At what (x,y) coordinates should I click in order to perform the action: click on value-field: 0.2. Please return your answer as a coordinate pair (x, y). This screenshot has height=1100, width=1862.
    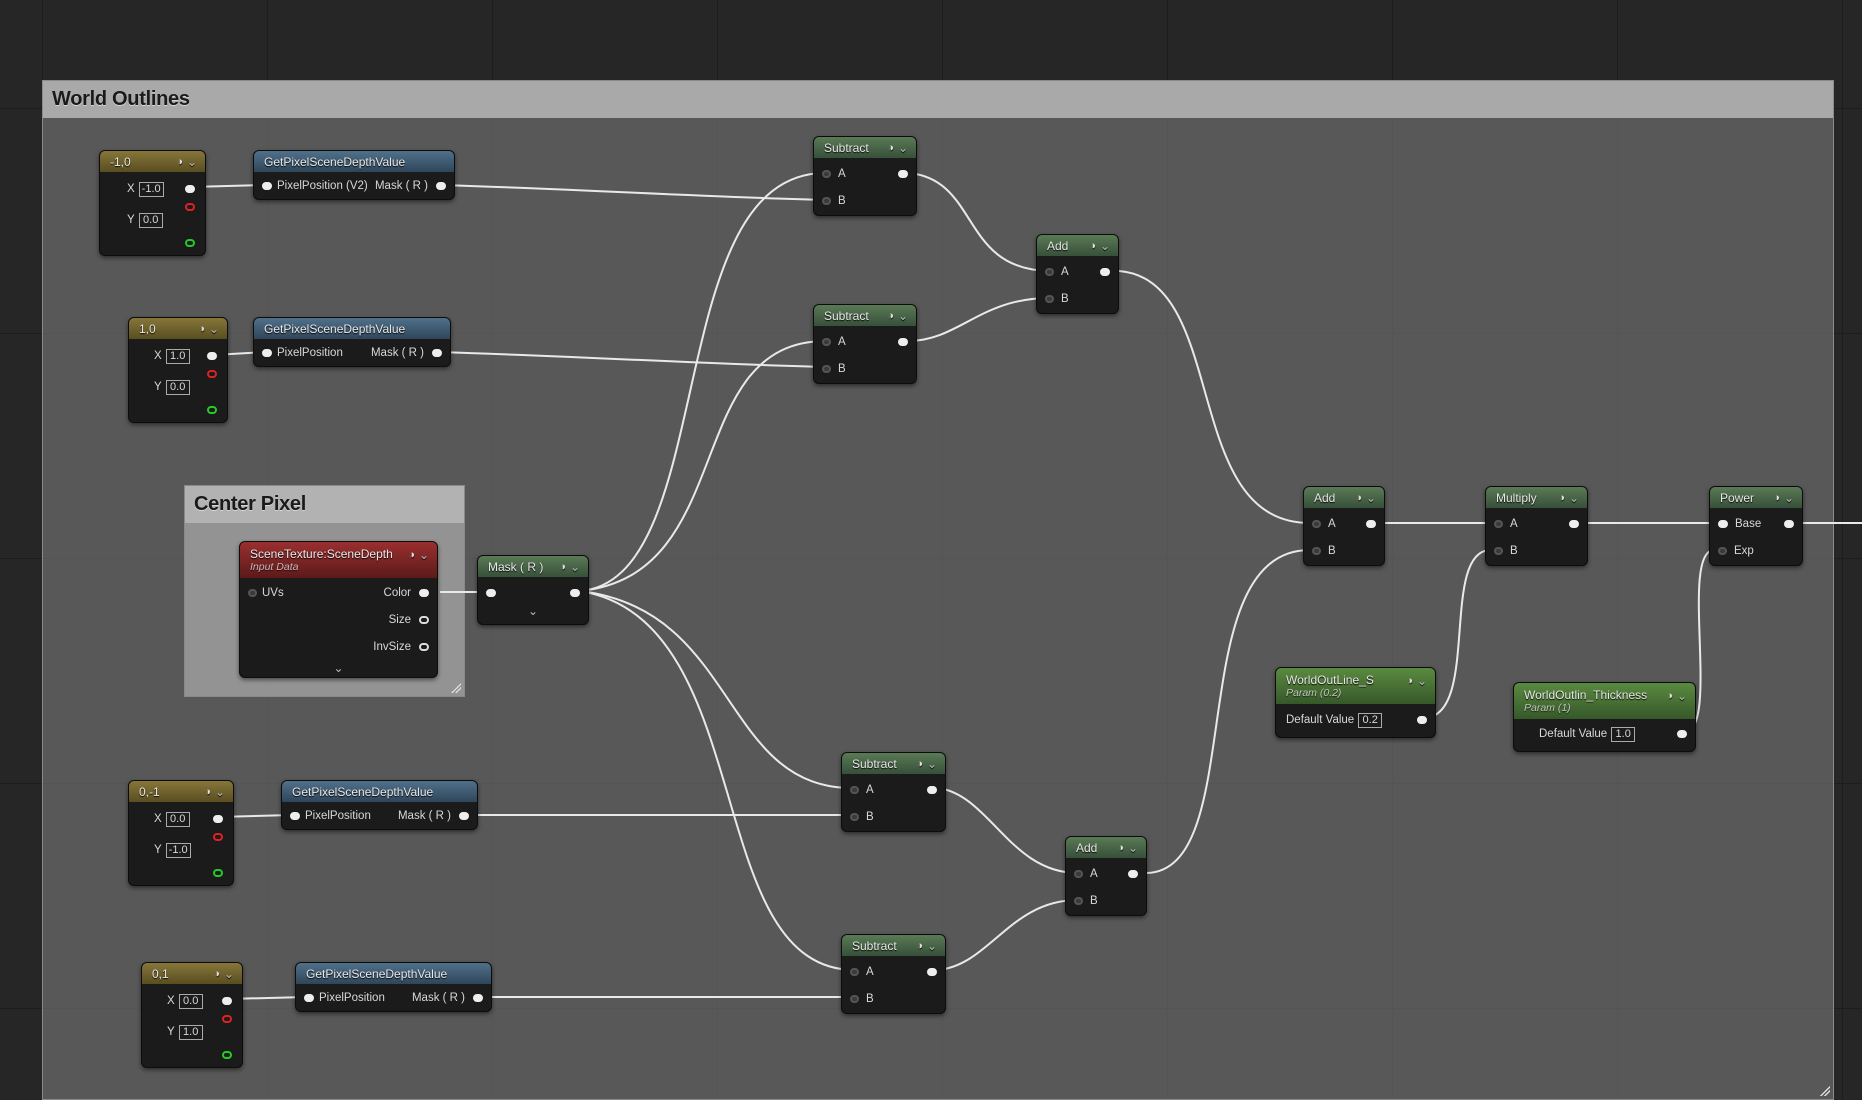
    Looking at the image, I should click on (1370, 720).